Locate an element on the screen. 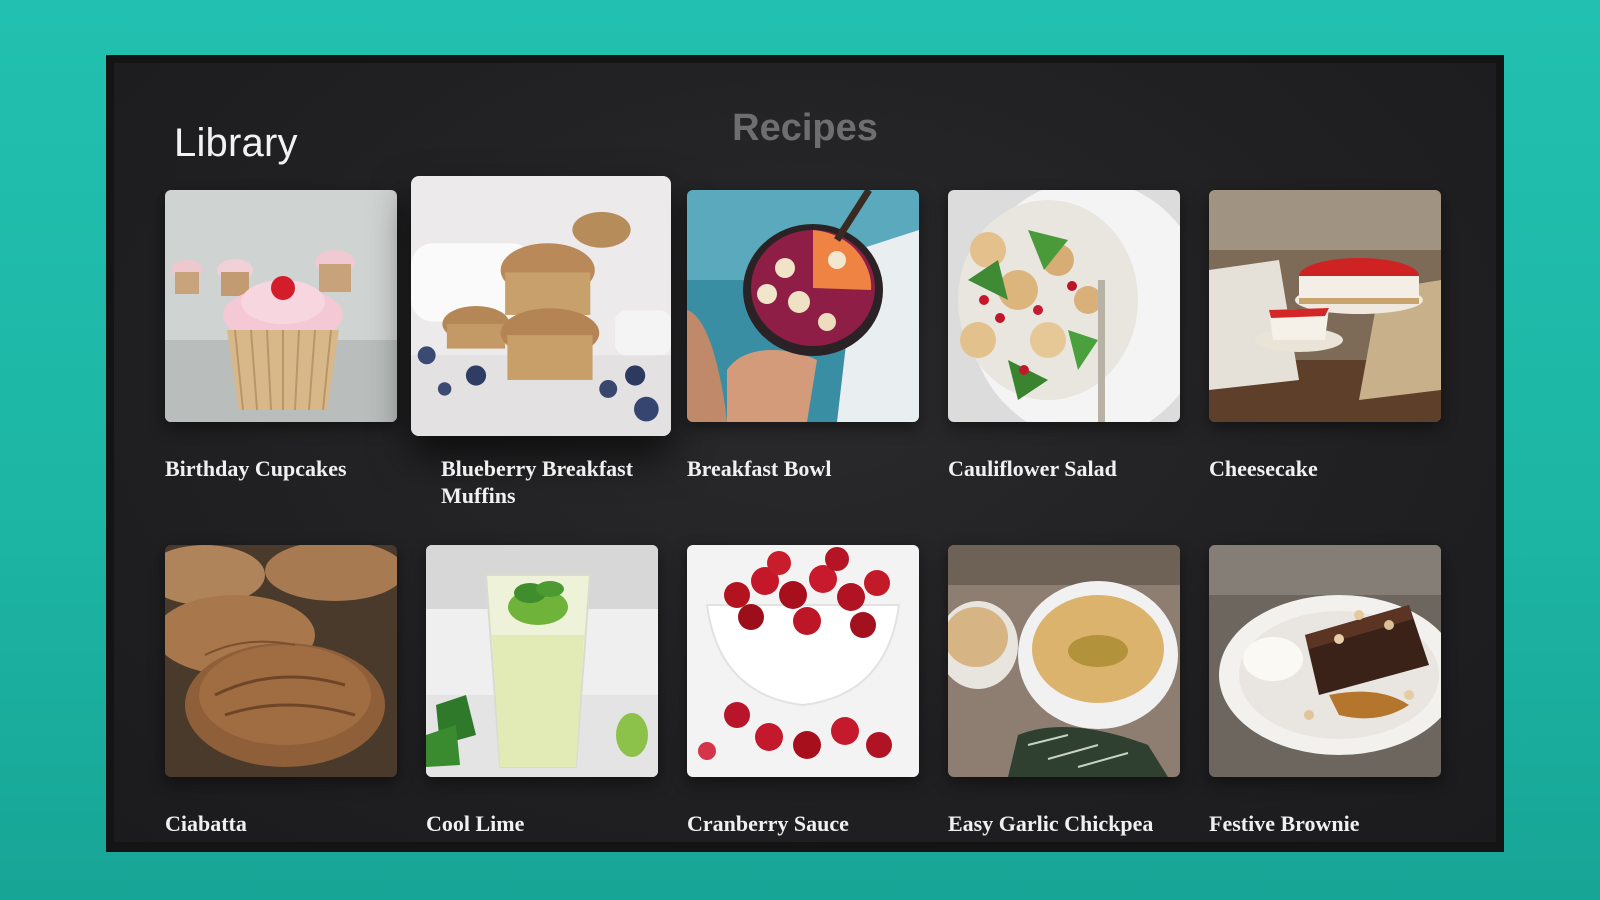 This screenshot has height=900, width=1600. bread-photo is located at coordinates (281, 661).